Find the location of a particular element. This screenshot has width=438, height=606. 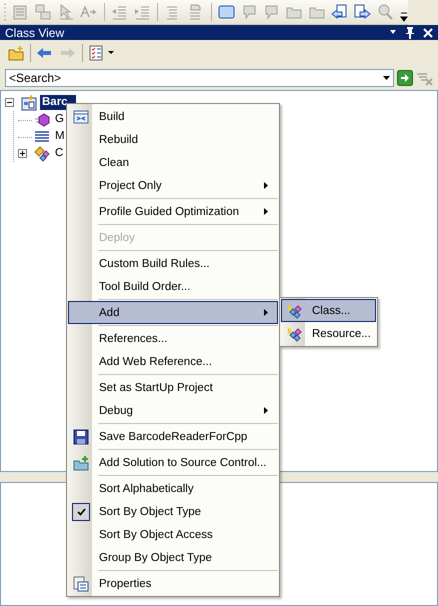

menu-item: Rebuild is located at coordinates (173, 139).